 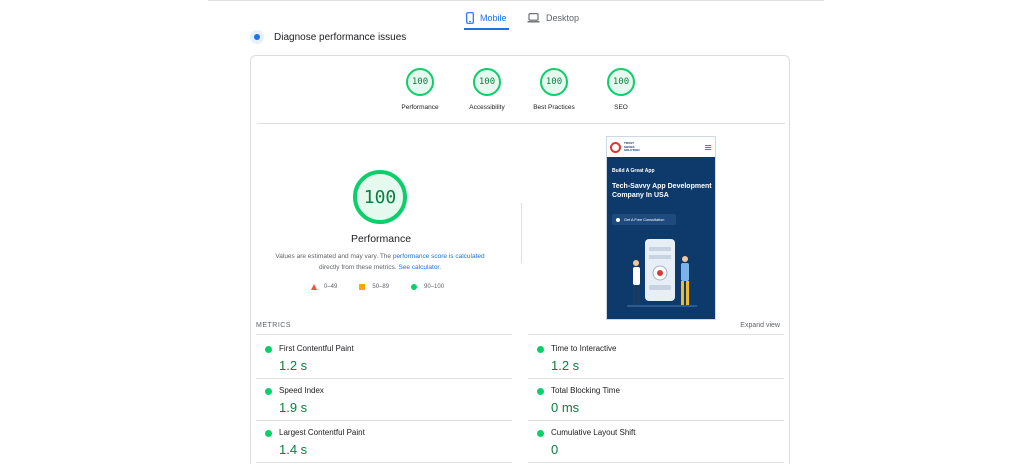 What do you see at coordinates (708, 147) in the screenshot?
I see `menu-icon` at bounding box center [708, 147].